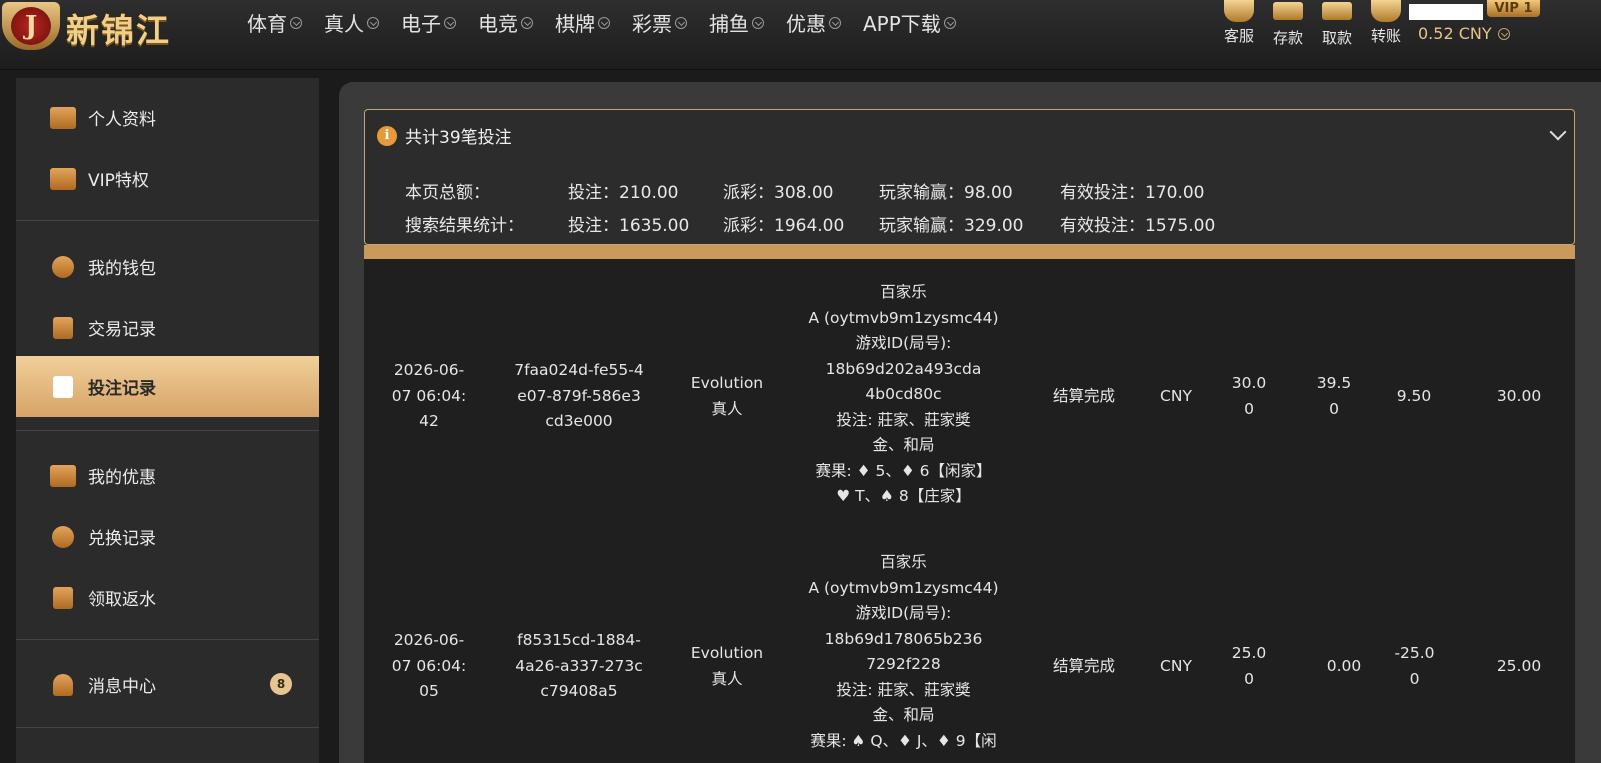  Describe the element at coordinates (63, 597) in the screenshot. I see `rebate-doc-icon` at that location.